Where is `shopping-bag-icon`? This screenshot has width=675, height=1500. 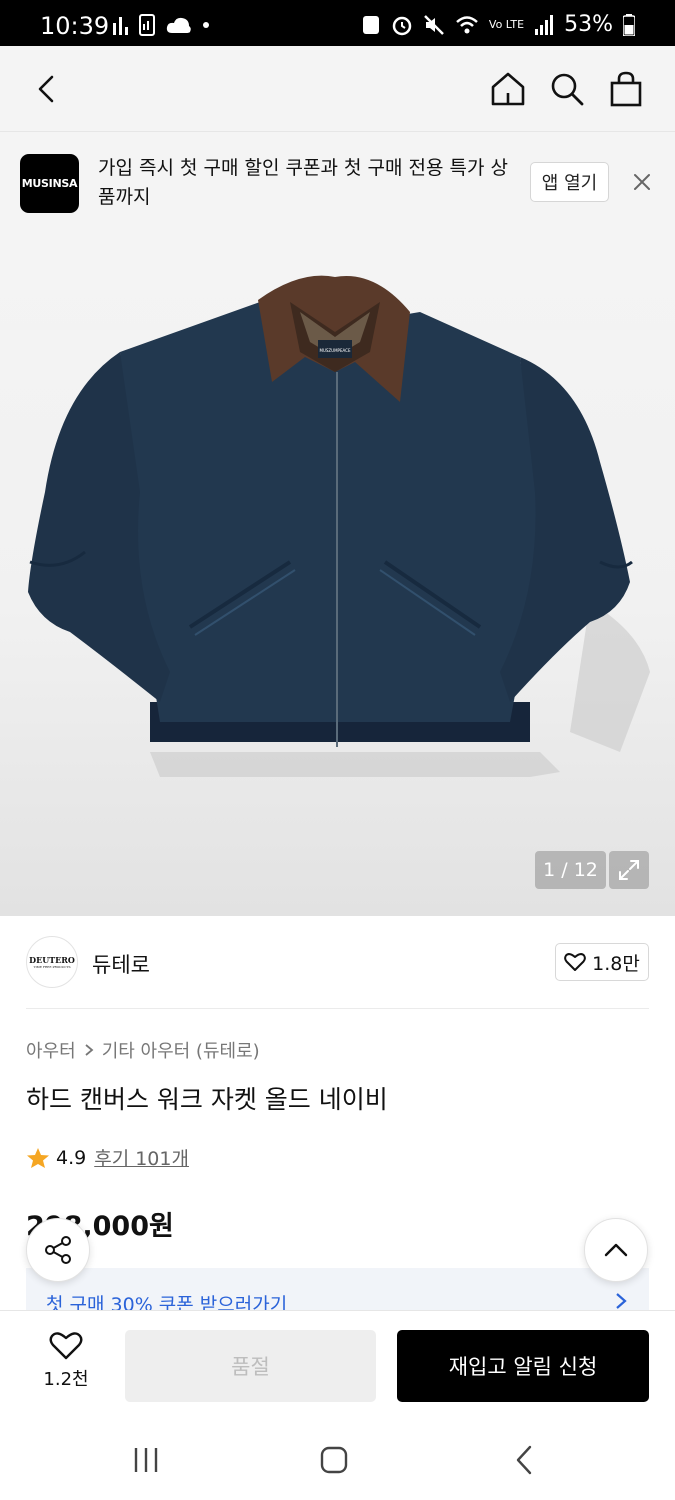
shopping-bag-icon is located at coordinates (626, 89).